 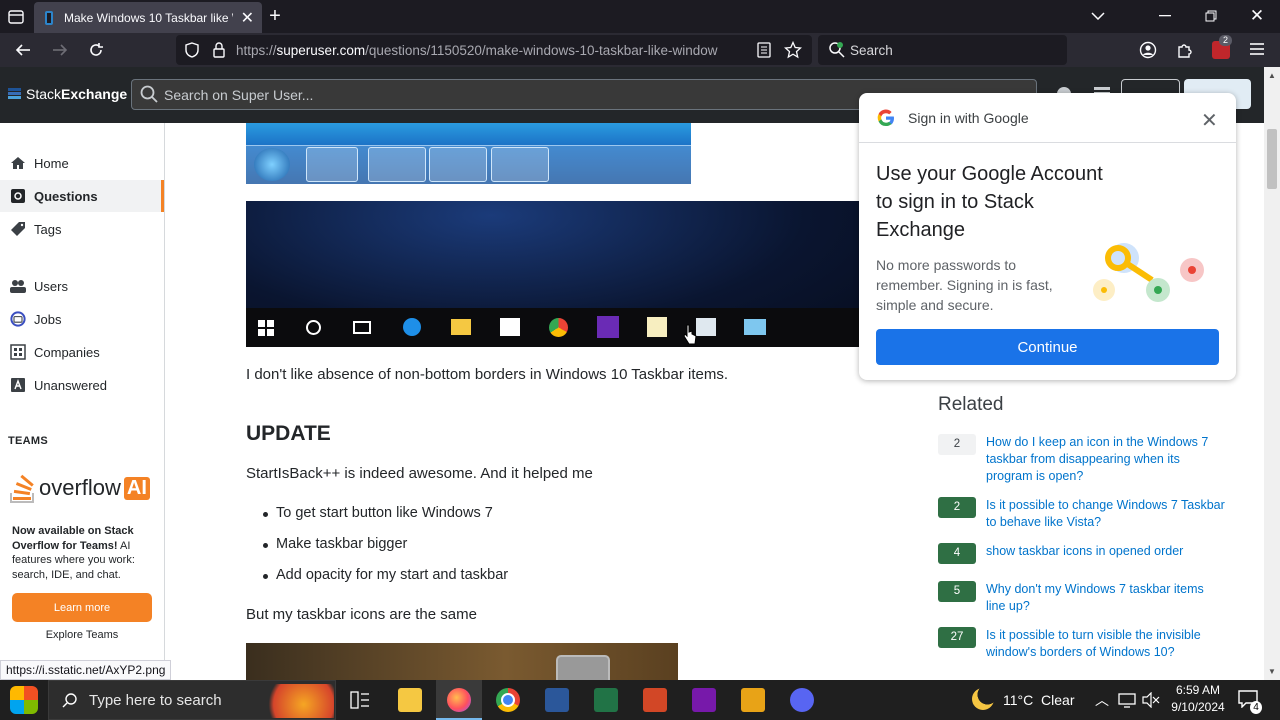 I want to click on ai-wordmark: AI, so click(x=136, y=488).